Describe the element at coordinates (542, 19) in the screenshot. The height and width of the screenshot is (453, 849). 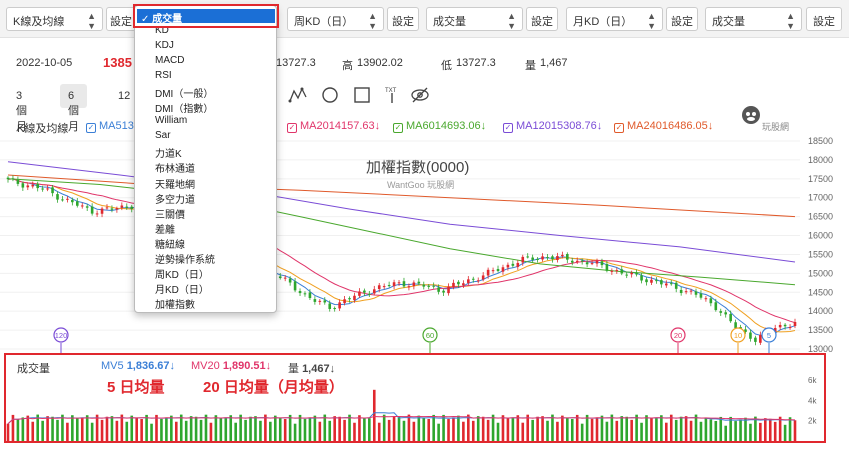
I see `settings-button-4: 設定` at that location.